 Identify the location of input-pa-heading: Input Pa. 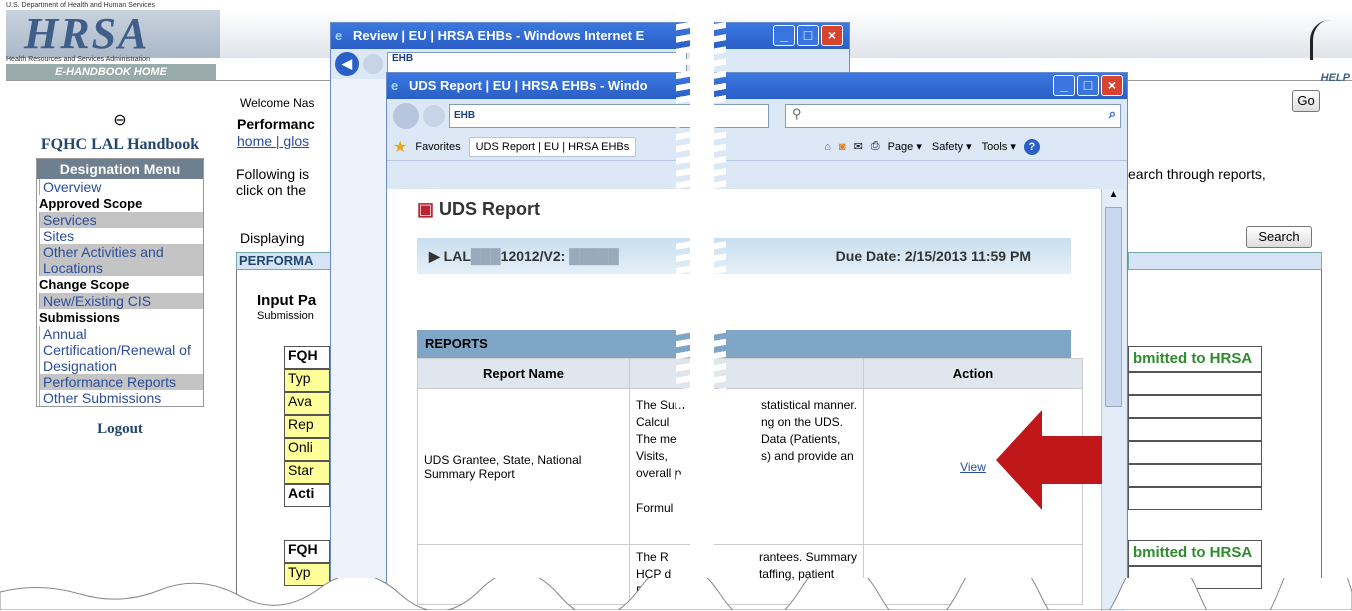
(287, 300).